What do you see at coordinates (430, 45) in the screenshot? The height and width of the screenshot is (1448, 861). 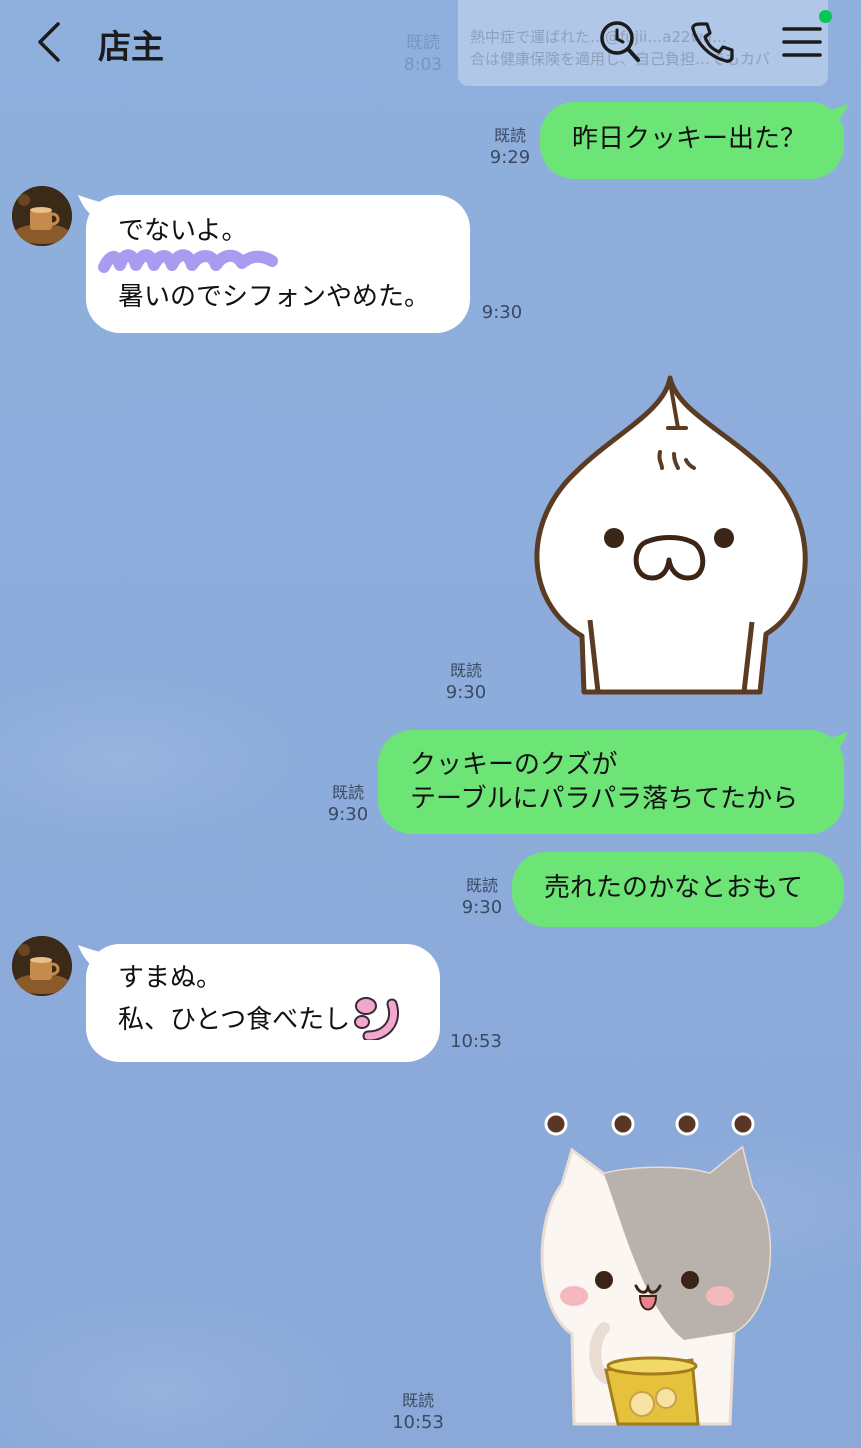 I see `chat-header: 店主` at bounding box center [430, 45].